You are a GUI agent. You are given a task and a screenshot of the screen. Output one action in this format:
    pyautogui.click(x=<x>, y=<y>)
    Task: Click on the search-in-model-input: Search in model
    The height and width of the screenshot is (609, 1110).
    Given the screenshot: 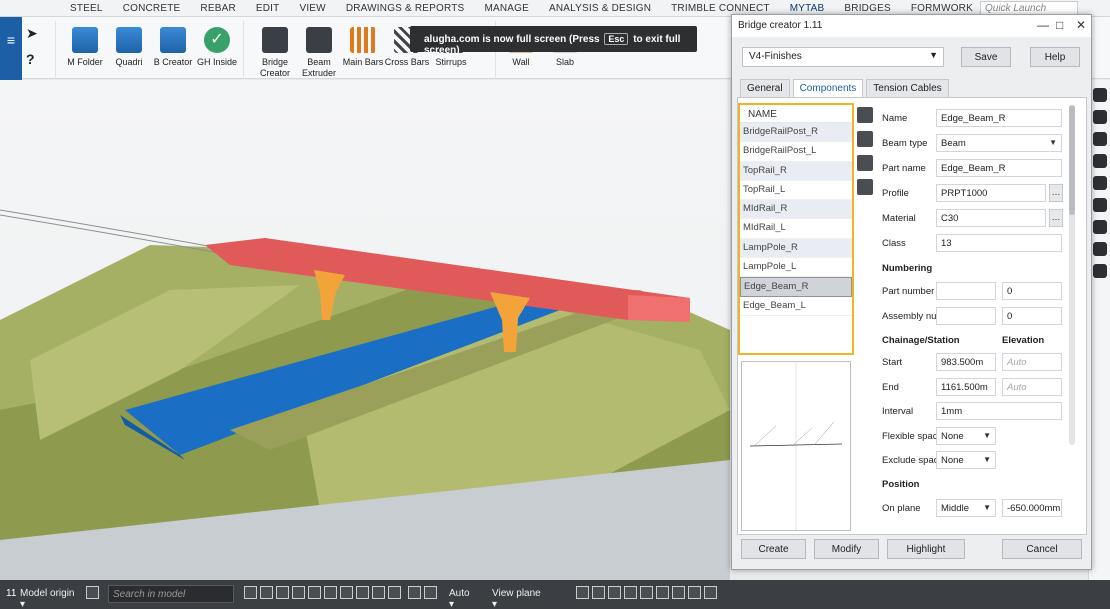 What is the action you would take?
    pyautogui.click(x=171, y=594)
    